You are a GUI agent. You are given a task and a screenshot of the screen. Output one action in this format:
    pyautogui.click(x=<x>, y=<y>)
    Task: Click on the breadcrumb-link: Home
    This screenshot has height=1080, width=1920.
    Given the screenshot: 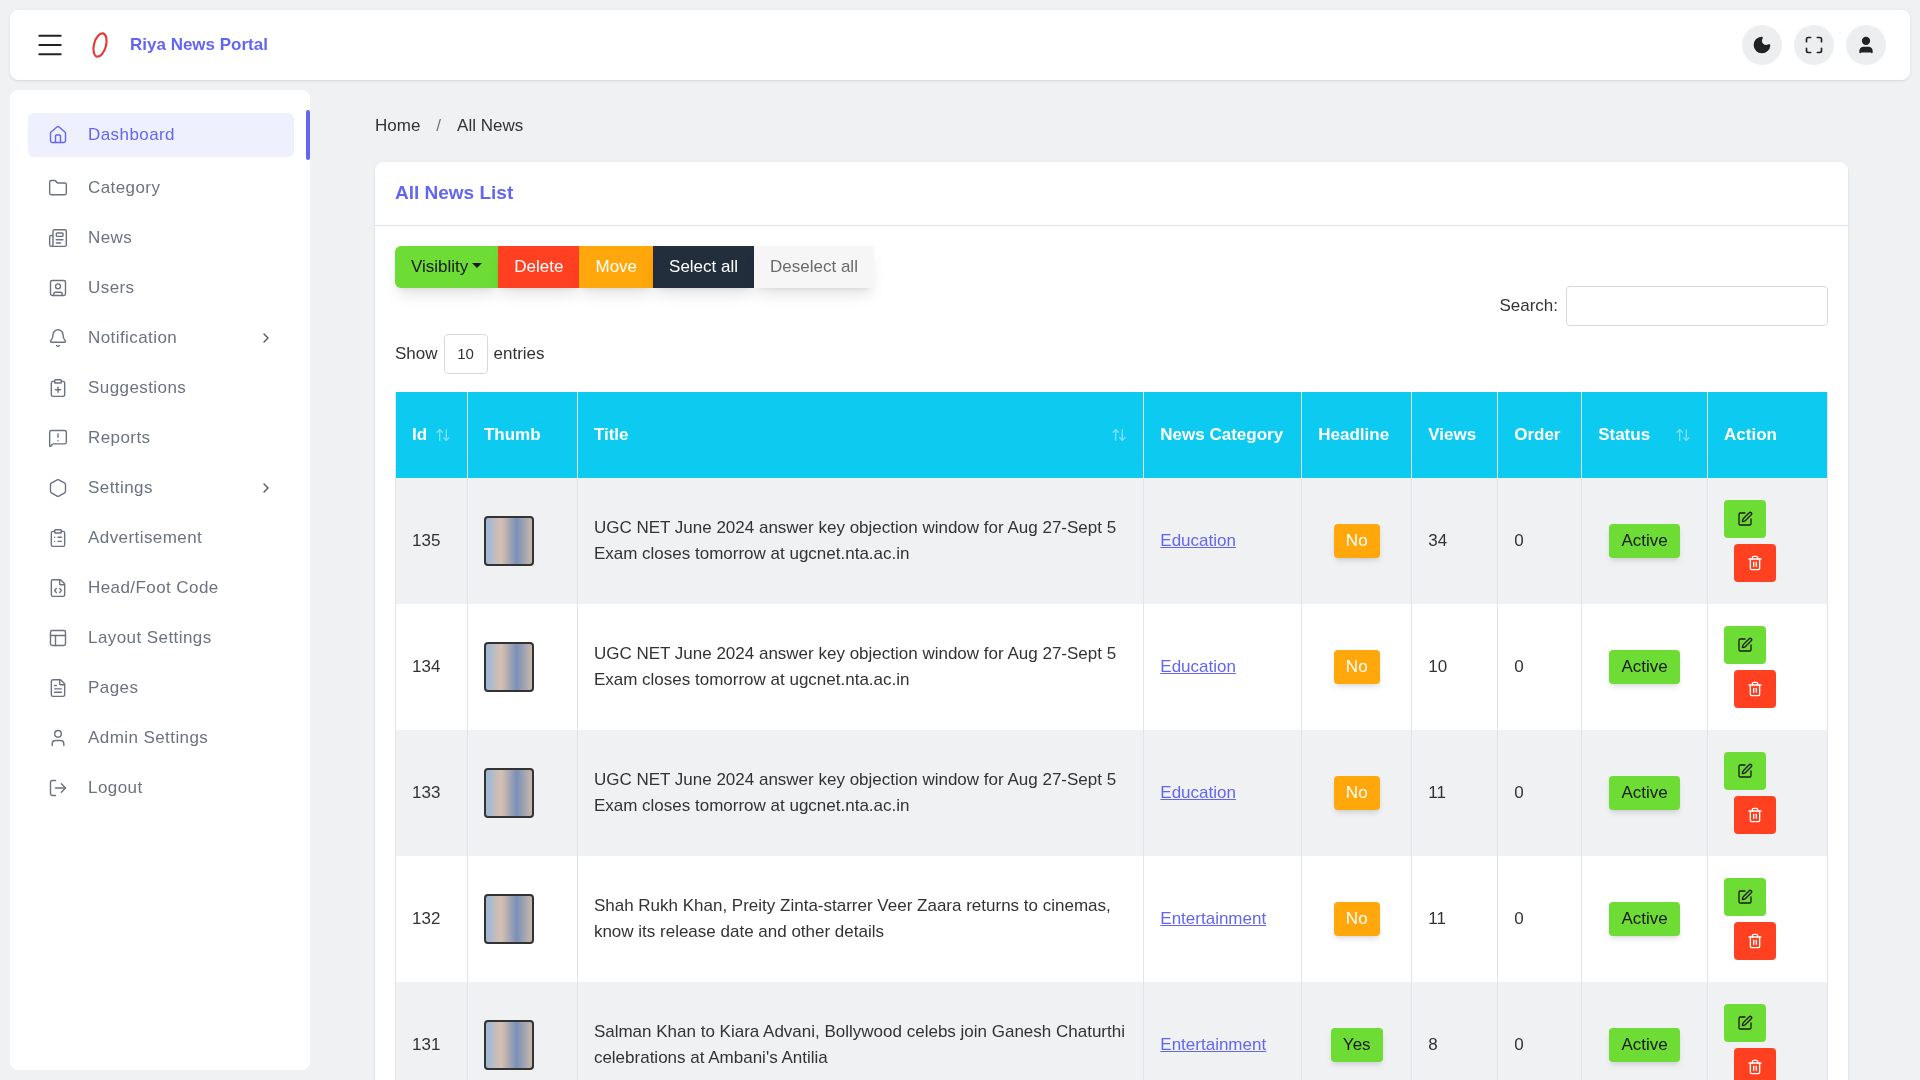 What is the action you would take?
    pyautogui.click(x=398, y=126)
    